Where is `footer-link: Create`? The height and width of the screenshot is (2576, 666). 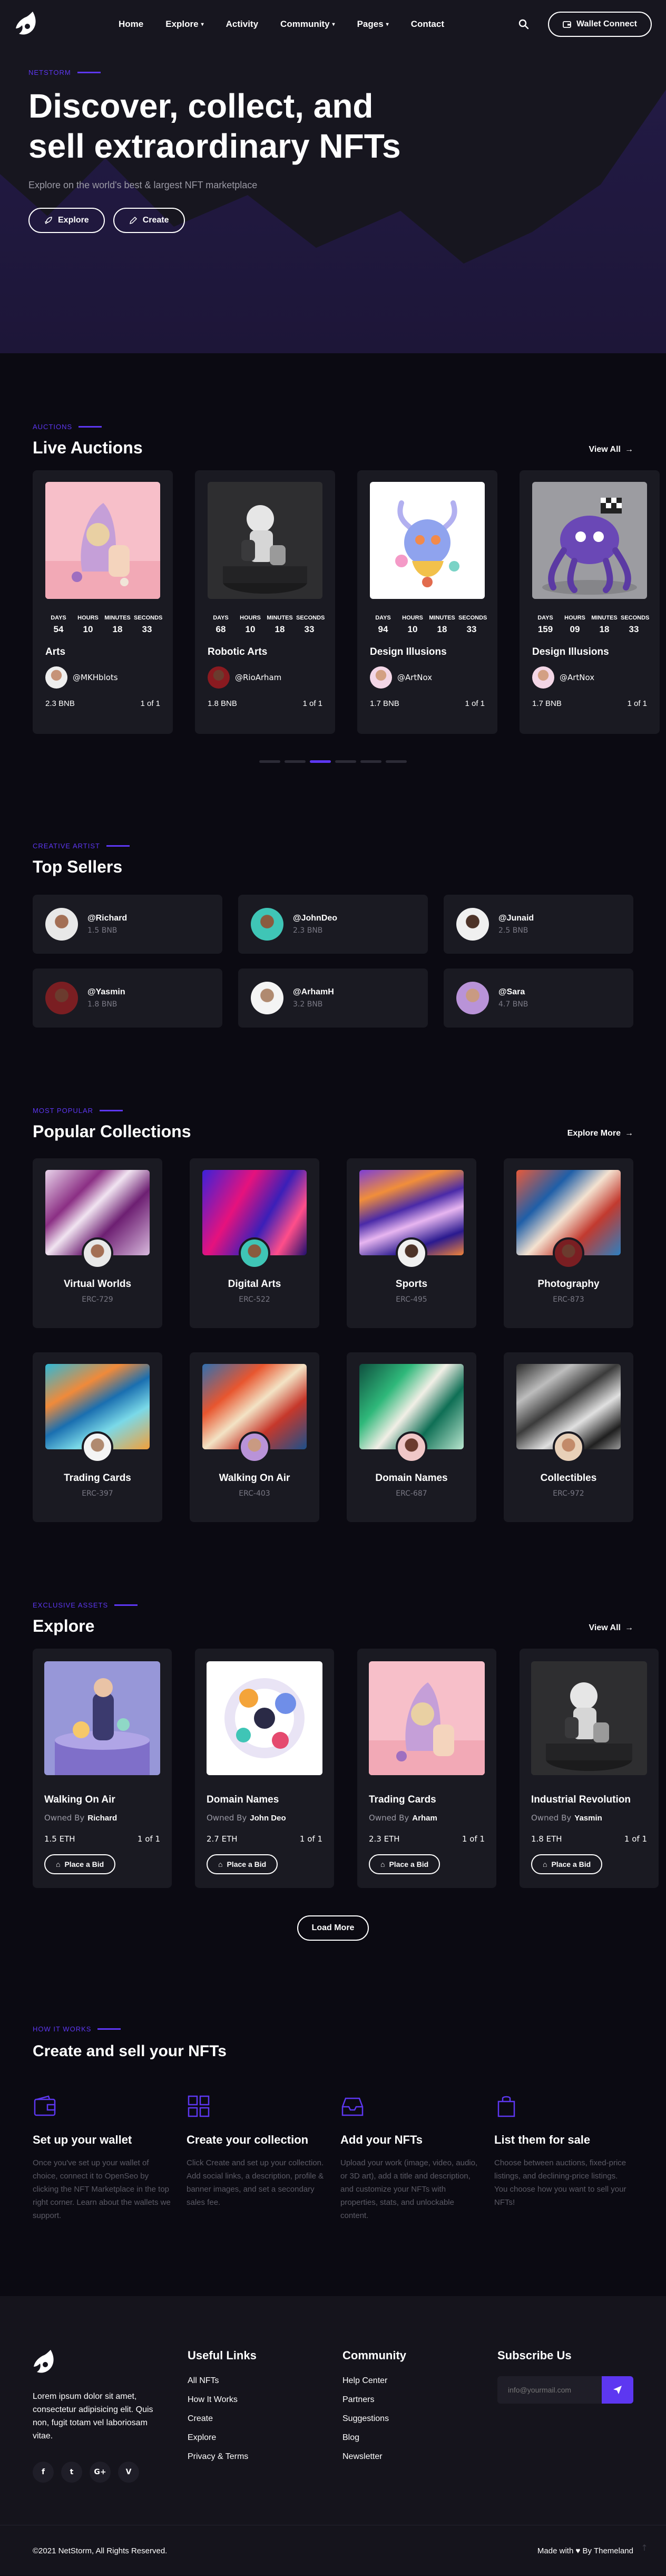 footer-link: Create is located at coordinates (265, 2419).